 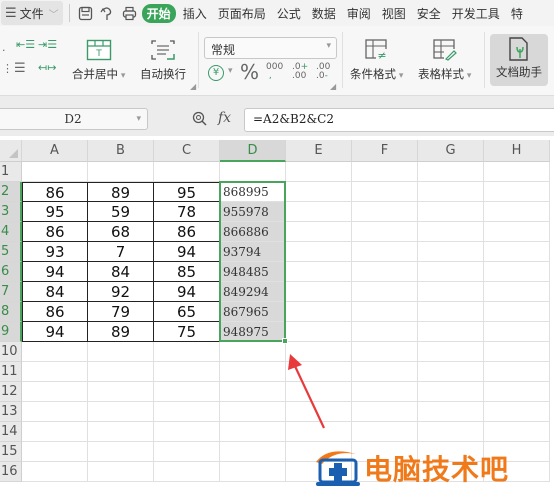 What do you see at coordinates (517, 312) in the screenshot?
I see `cell-h8` at bounding box center [517, 312].